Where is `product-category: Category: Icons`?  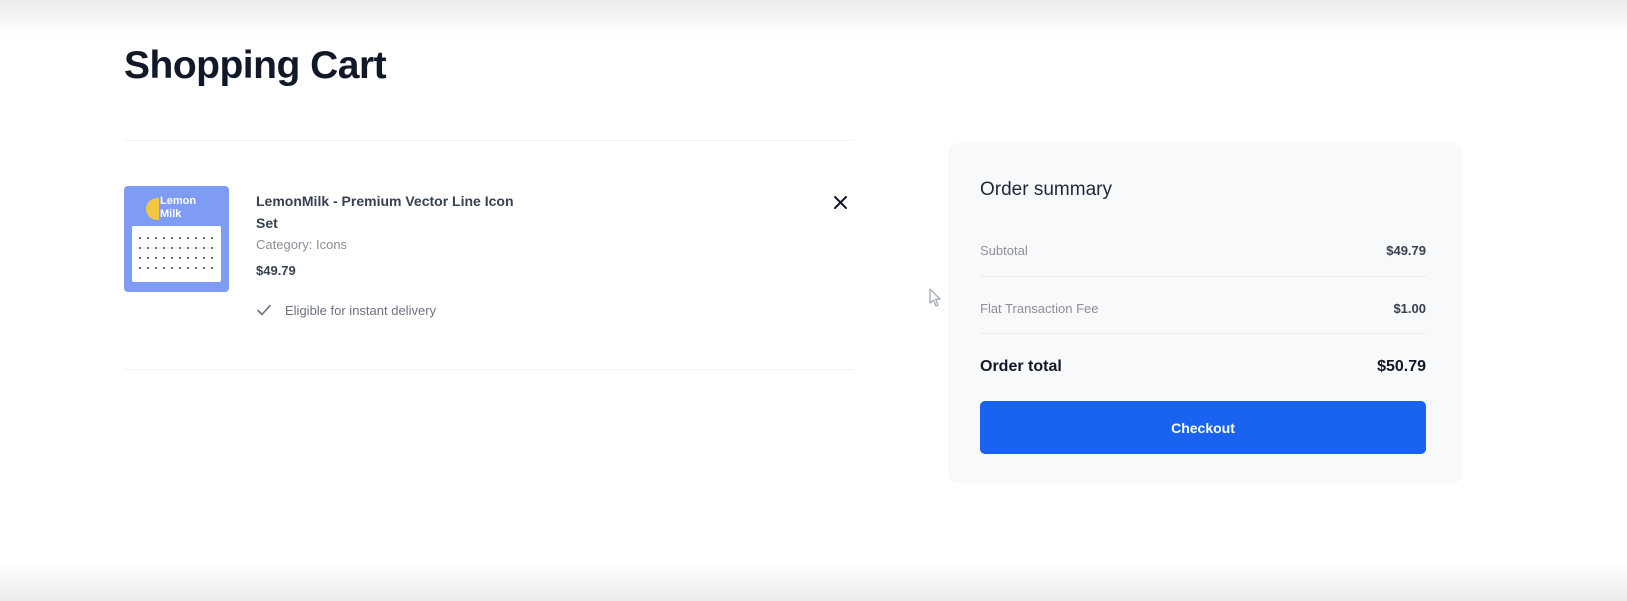 product-category: Category: Icons is located at coordinates (302, 244).